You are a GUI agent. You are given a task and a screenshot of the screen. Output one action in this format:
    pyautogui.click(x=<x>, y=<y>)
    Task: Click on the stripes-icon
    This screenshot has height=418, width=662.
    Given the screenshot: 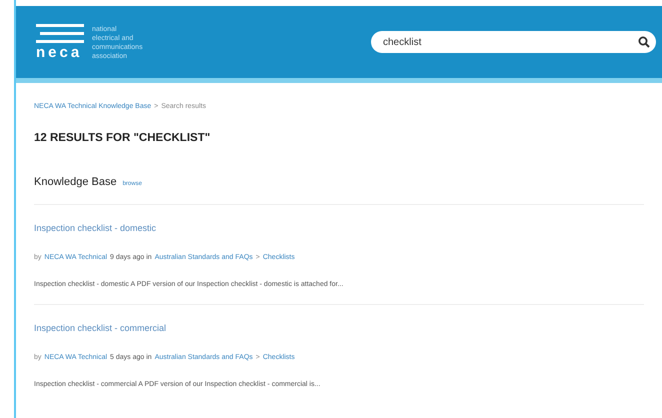 What is the action you would take?
    pyautogui.click(x=60, y=34)
    